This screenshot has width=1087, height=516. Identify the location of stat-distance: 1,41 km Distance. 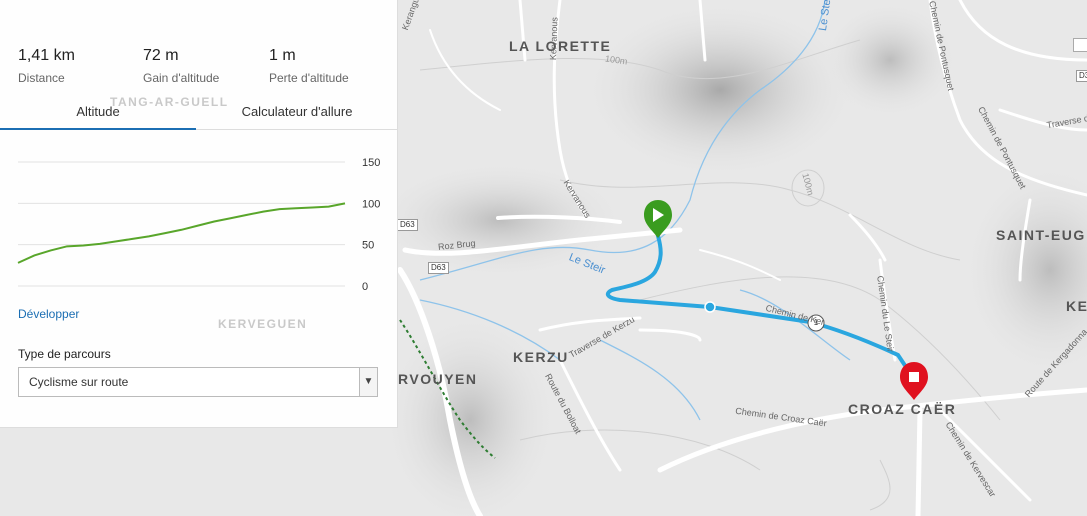
(46, 66).